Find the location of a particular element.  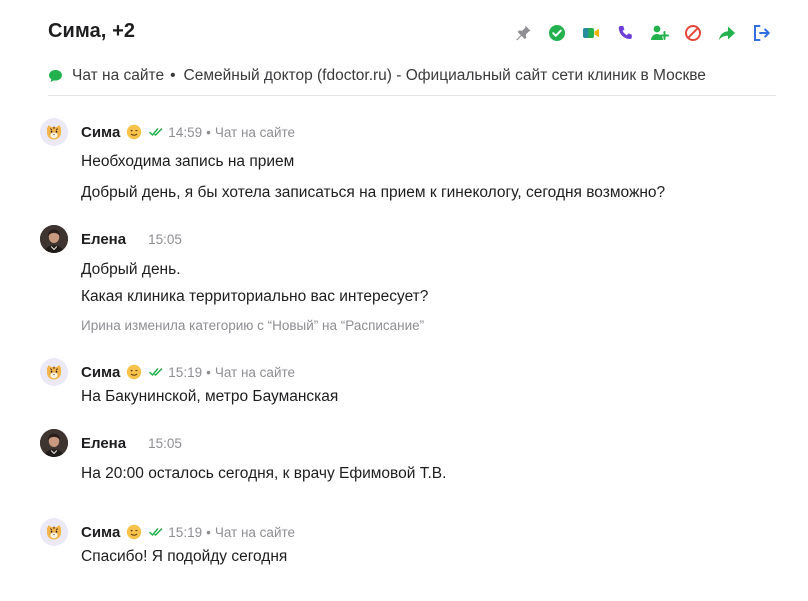

video-call-button is located at coordinates (591, 33).